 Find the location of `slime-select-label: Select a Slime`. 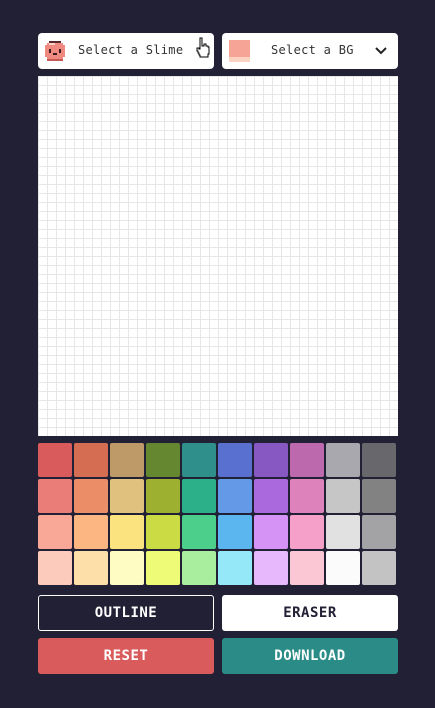

slime-select-label: Select a Slime is located at coordinates (131, 50).